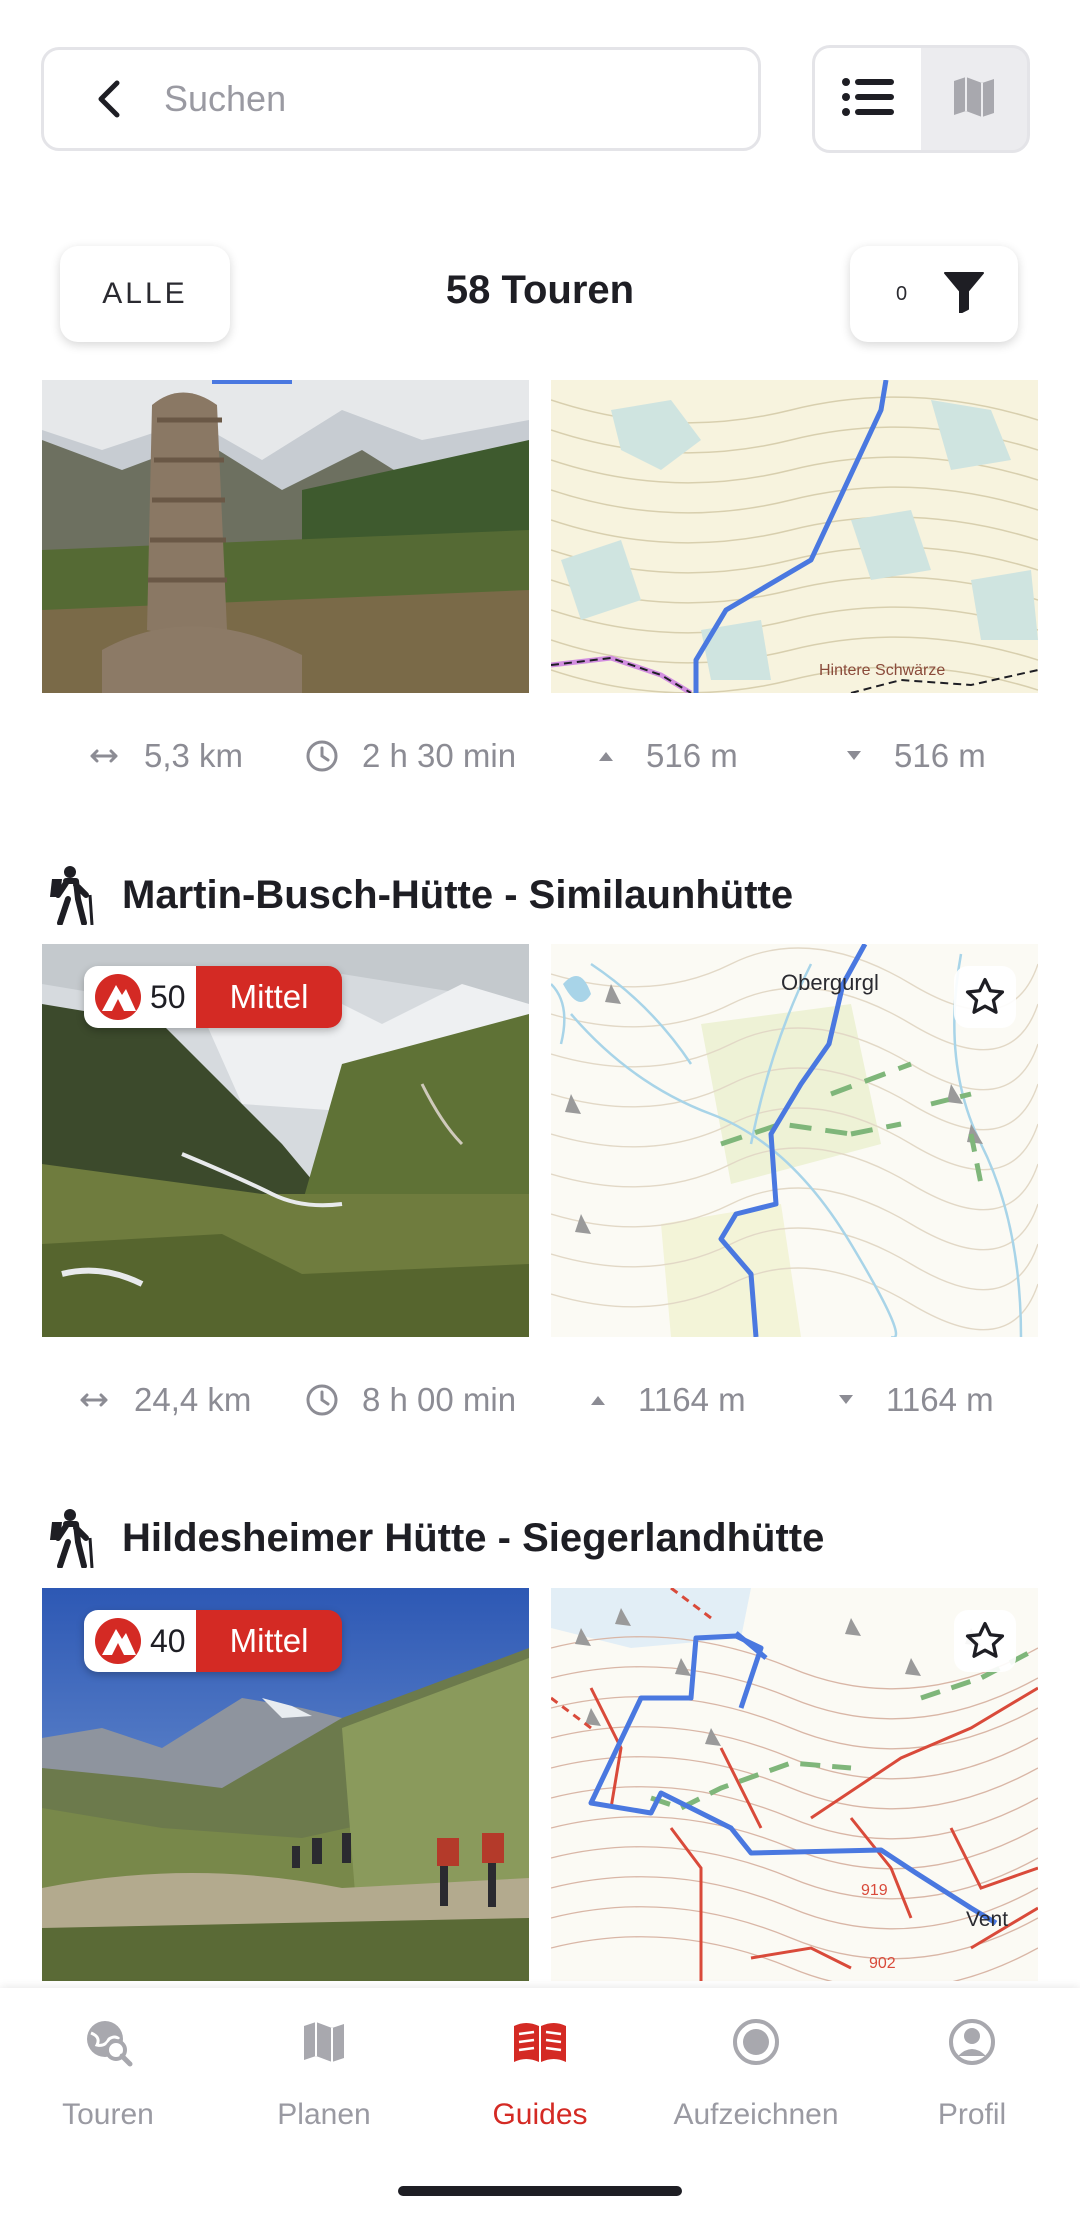 The width and height of the screenshot is (1080, 2222). I want to click on nav-label: Profil, so click(972, 2114).